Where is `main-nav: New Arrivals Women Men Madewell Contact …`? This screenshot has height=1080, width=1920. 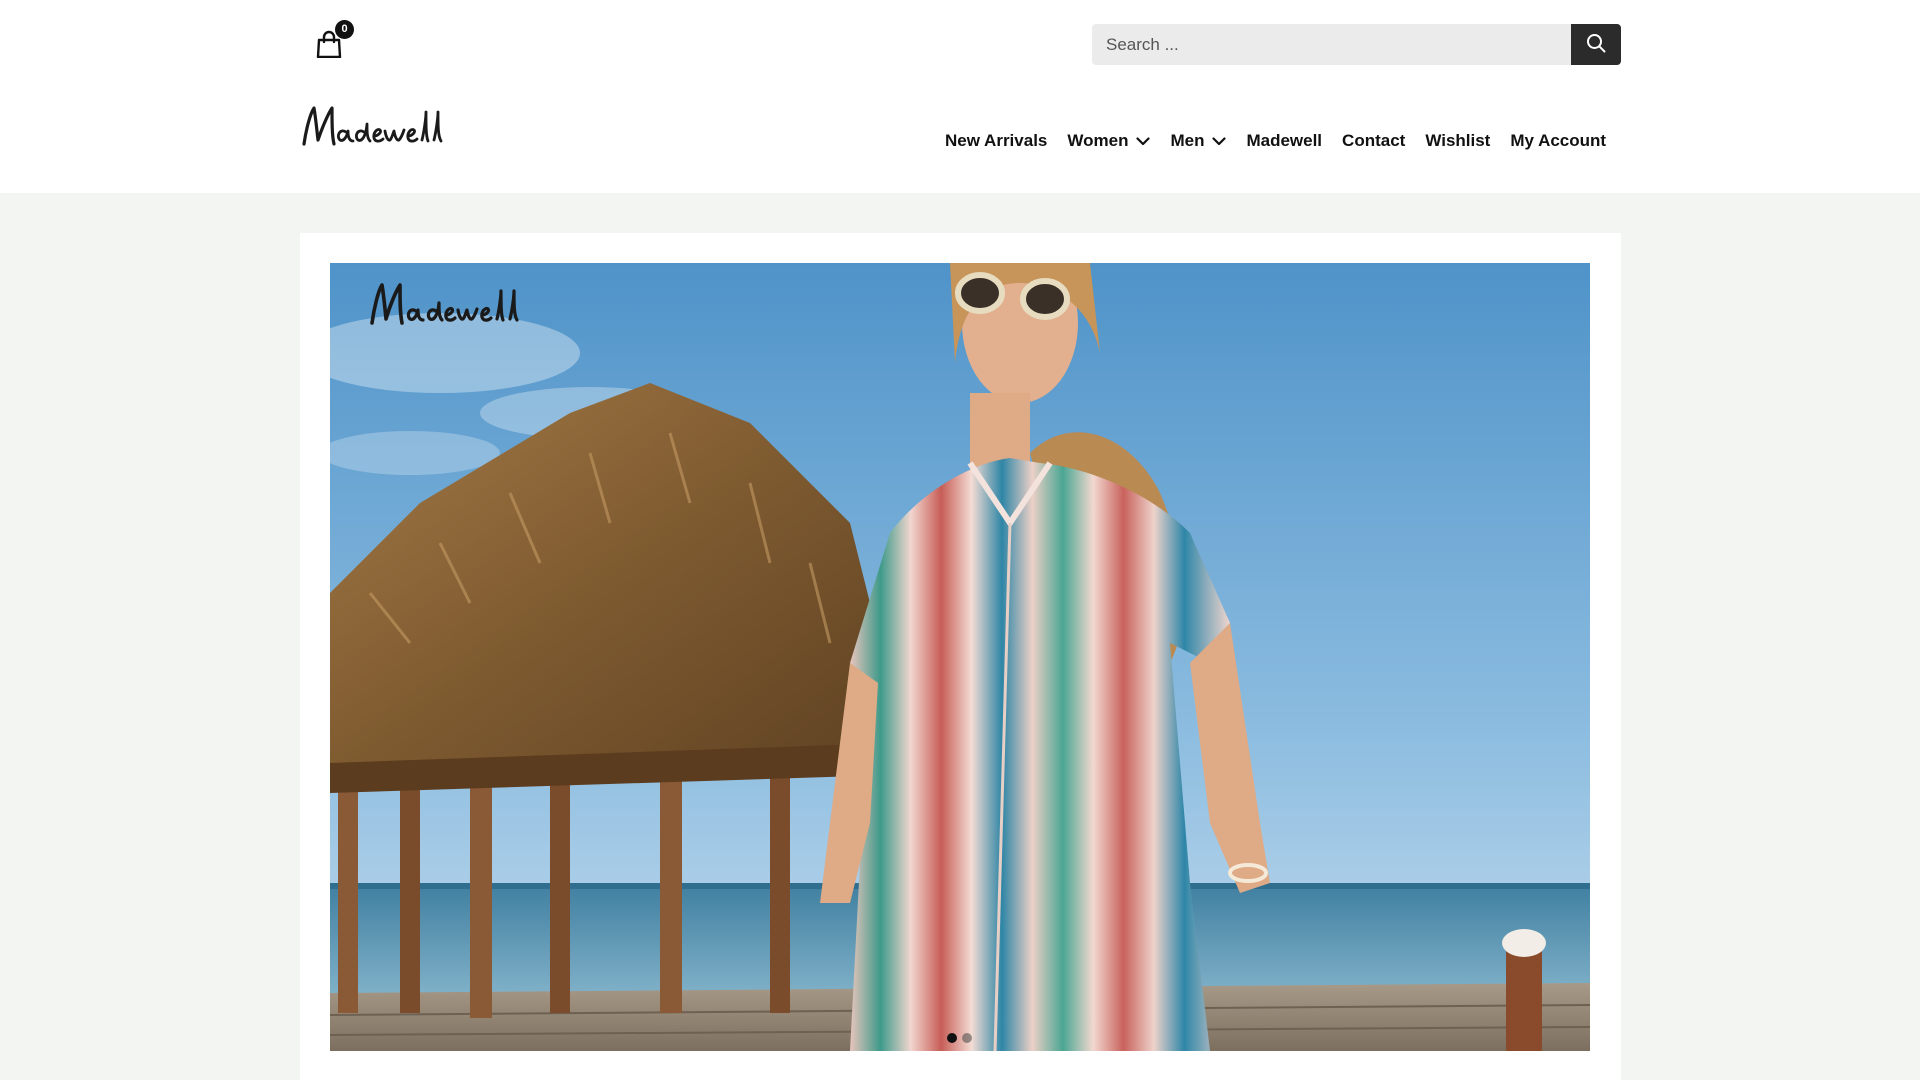 main-nav: New Arrivals Women Men Madewell Contact … is located at coordinates (1275, 141).